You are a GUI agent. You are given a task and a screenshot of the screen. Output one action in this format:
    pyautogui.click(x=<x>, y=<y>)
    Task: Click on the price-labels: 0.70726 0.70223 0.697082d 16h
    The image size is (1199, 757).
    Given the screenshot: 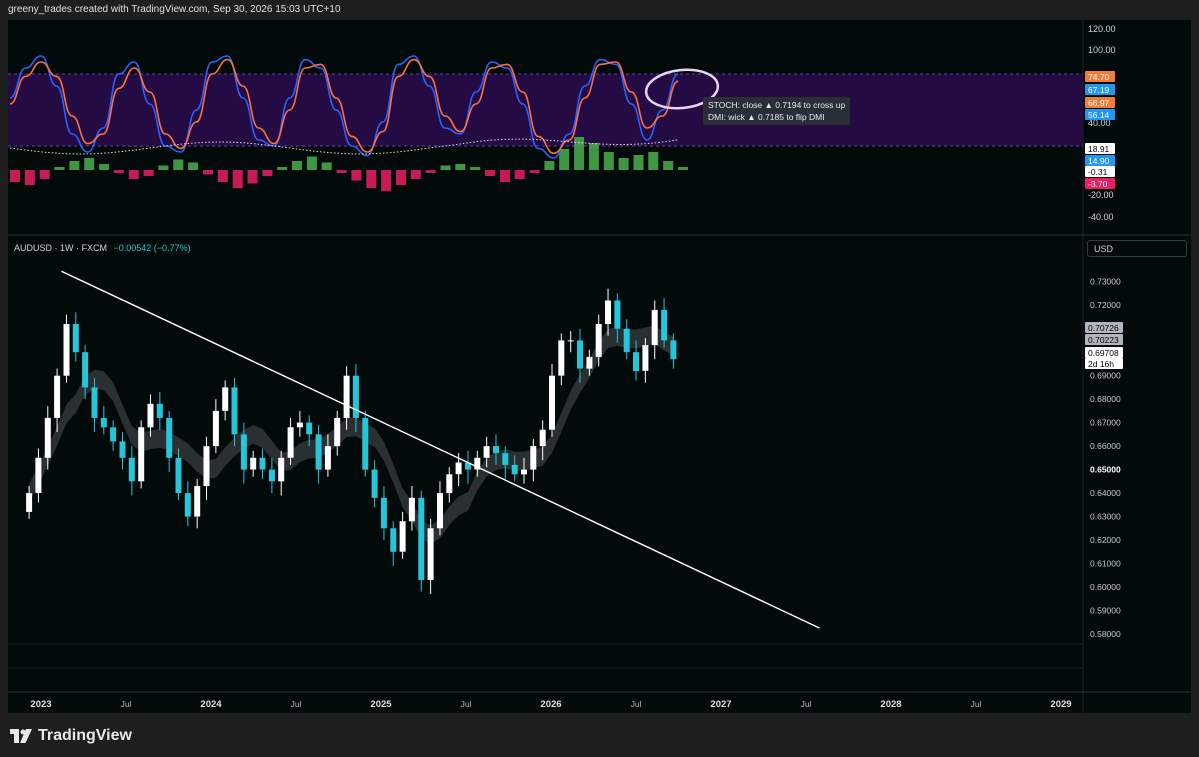 What is the action you would take?
    pyautogui.click(x=1104, y=345)
    